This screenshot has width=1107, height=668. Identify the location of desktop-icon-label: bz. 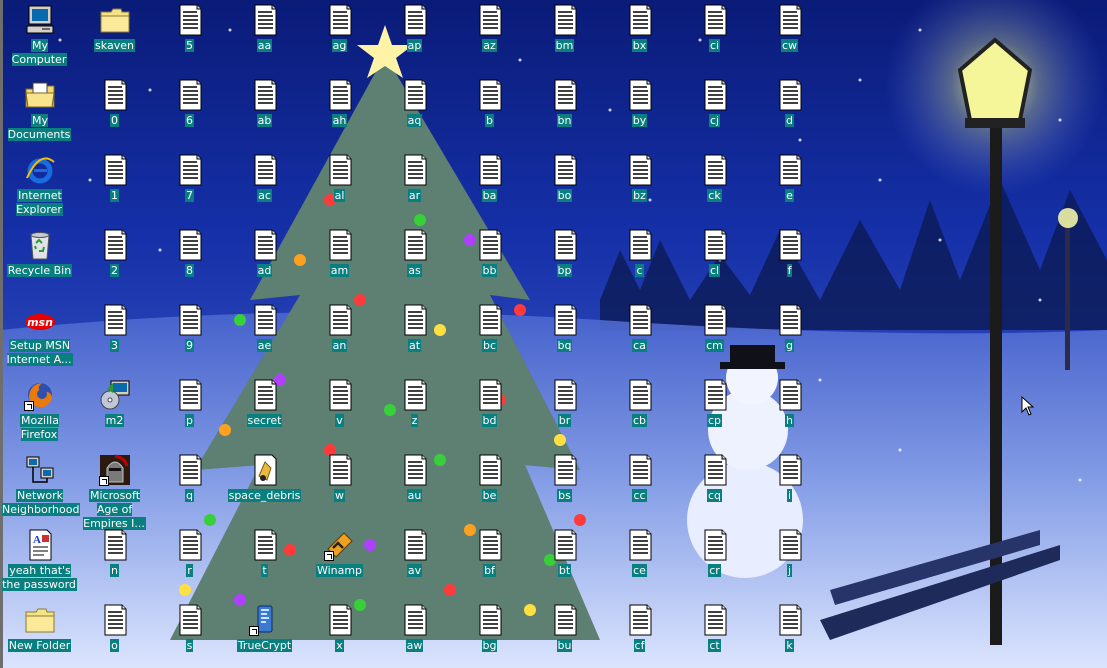
(639, 195).